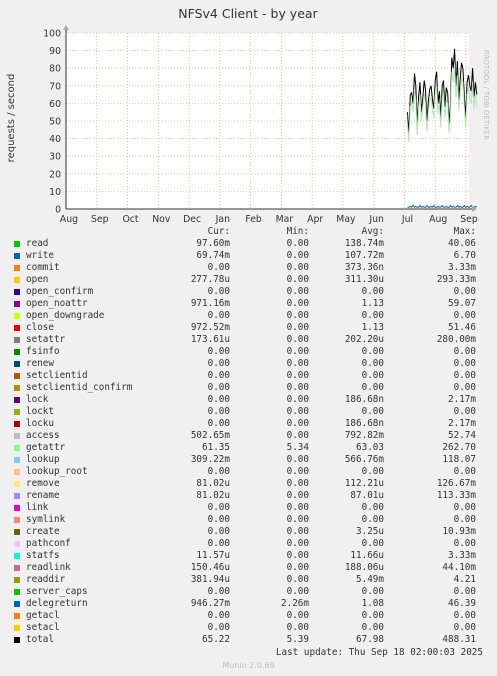 This screenshot has width=497, height=676. I want to click on legend-avg: 11.66u, so click(367, 555).